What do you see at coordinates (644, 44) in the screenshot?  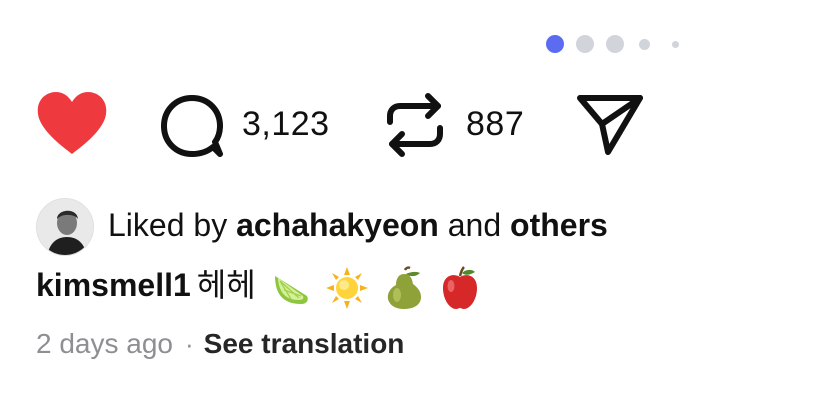 I see `pagination-dot-small` at bounding box center [644, 44].